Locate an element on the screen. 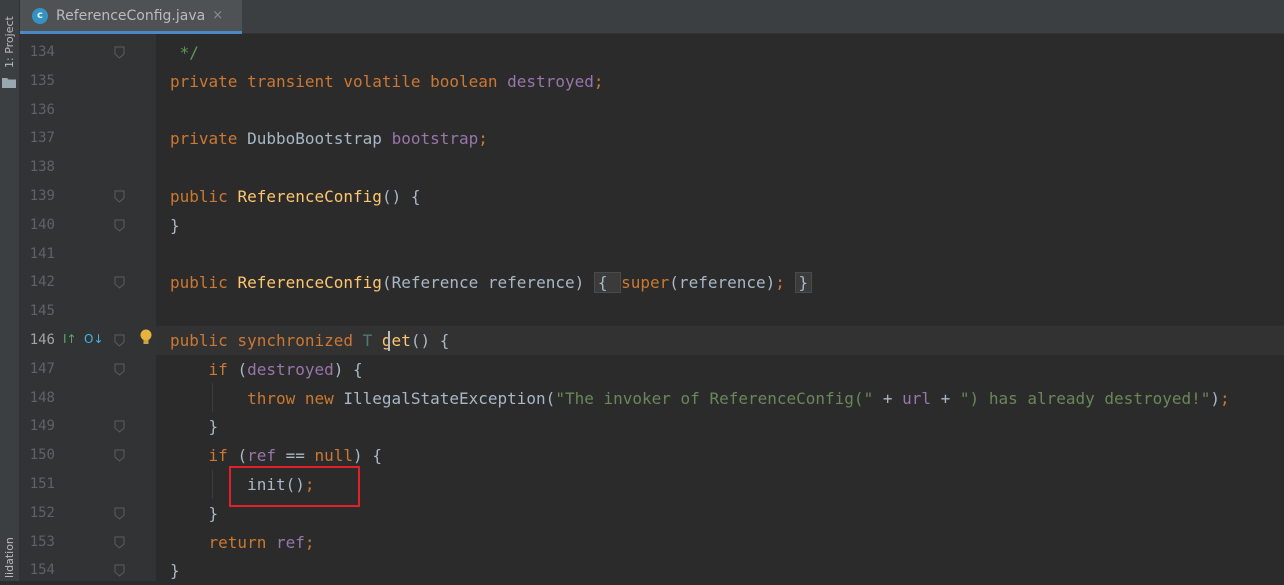  line-number: 148 is located at coordinates (42, 397).